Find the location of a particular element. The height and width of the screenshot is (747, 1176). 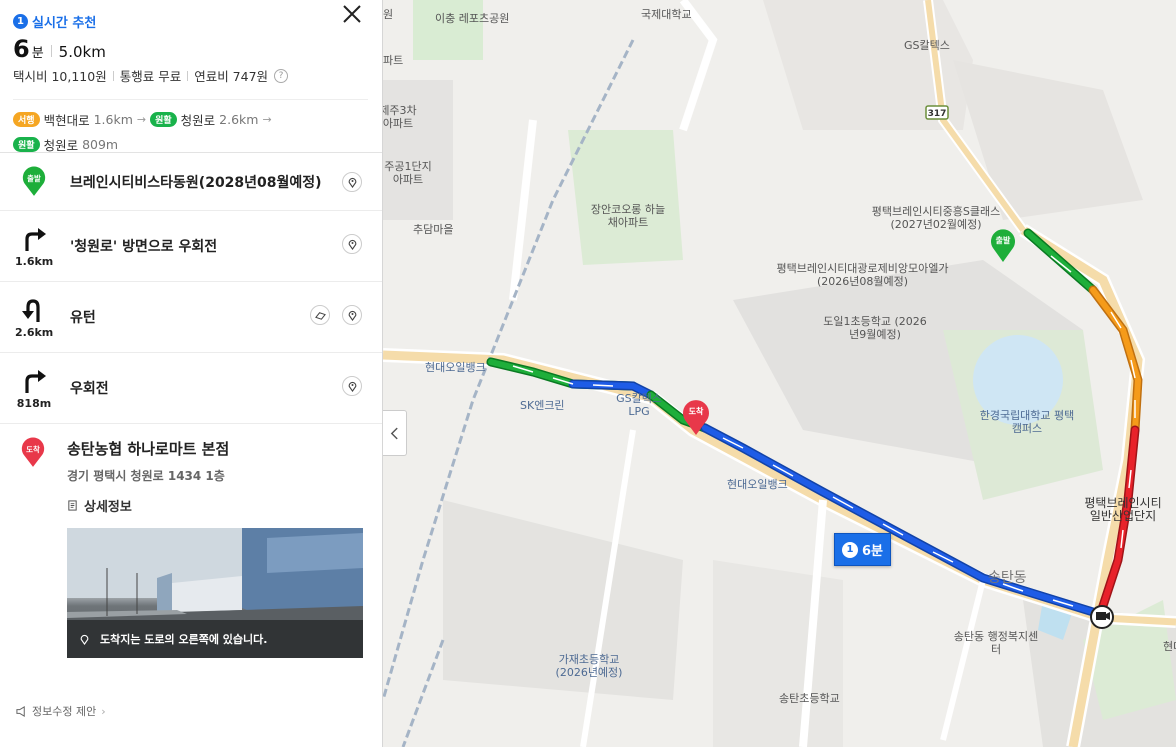

panel-collapse-button is located at coordinates (395, 433).